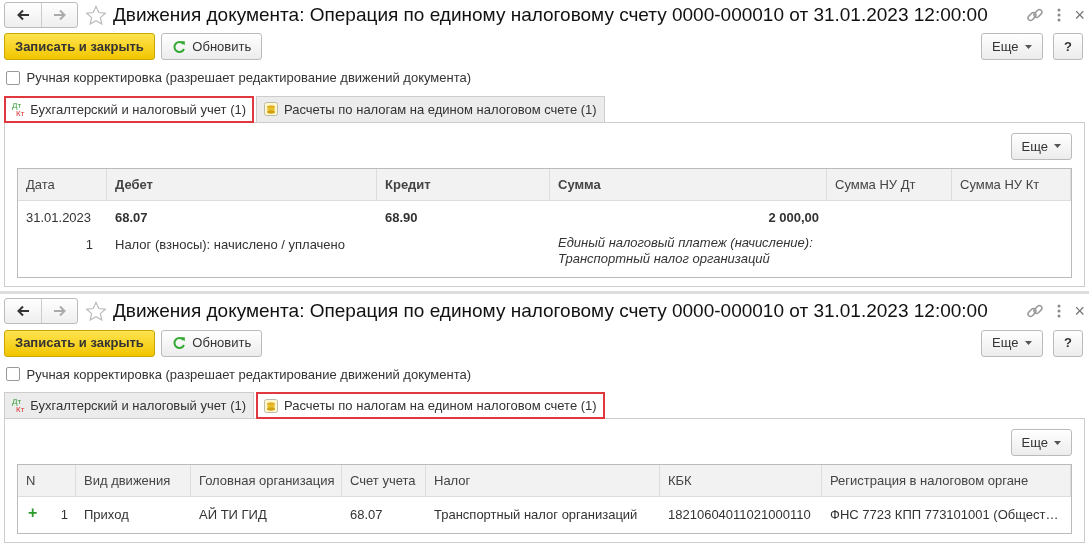 The image size is (1089, 546). Describe the element at coordinates (59, 217) in the screenshot. I see `table-cell-text: 31.01.2023` at that location.